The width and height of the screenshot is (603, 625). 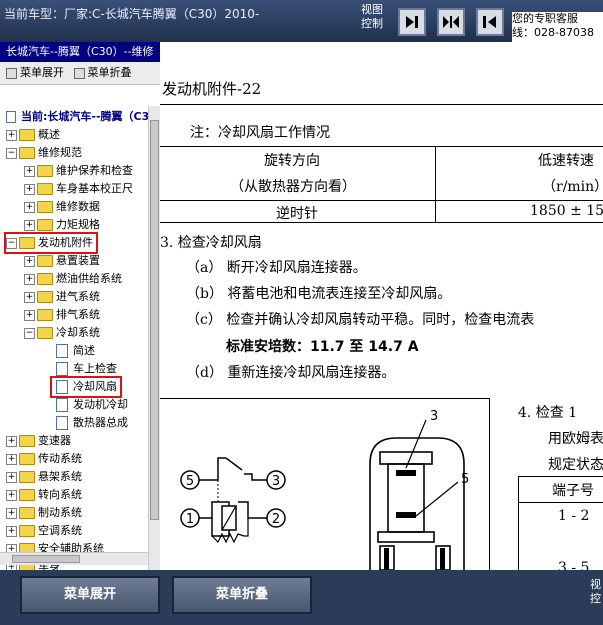 What do you see at coordinates (553, 32) in the screenshot?
I see `service-line2: 线：028-87038` at bounding box center [553, 32].